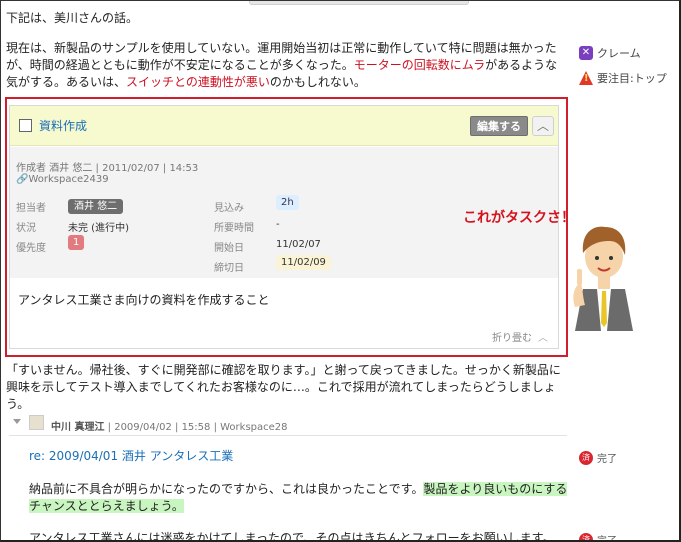 This screenshot has width=681, height=542. I want to click on required-label: 所要時間, so click(234, 228).